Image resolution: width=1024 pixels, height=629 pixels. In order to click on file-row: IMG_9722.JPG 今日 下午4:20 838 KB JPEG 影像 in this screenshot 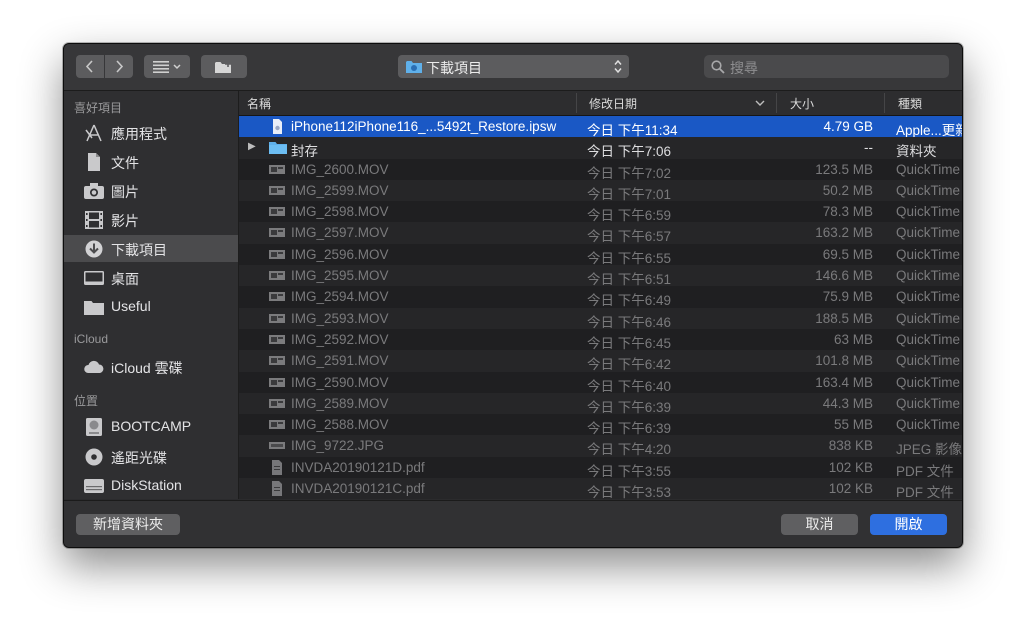, I will do `click(600, 446)`.